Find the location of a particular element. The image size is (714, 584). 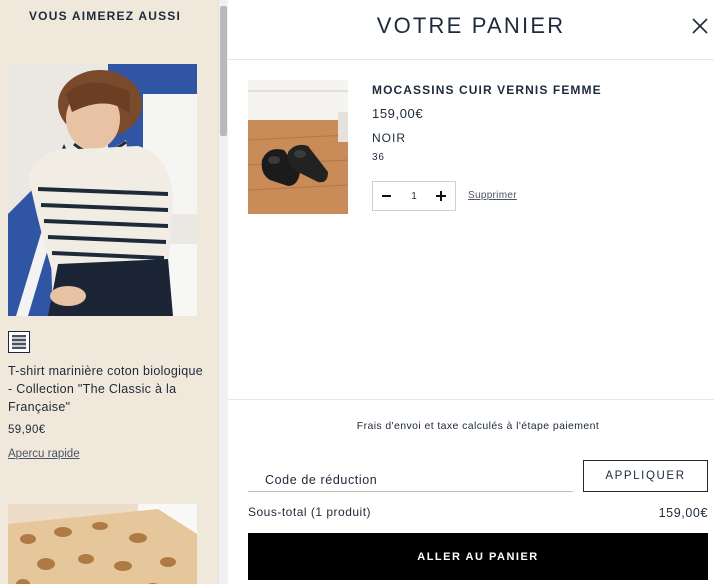

cart-item-name: MOCASSINS CUIR VERNIS FEMME is located at coordinates (487, 90).